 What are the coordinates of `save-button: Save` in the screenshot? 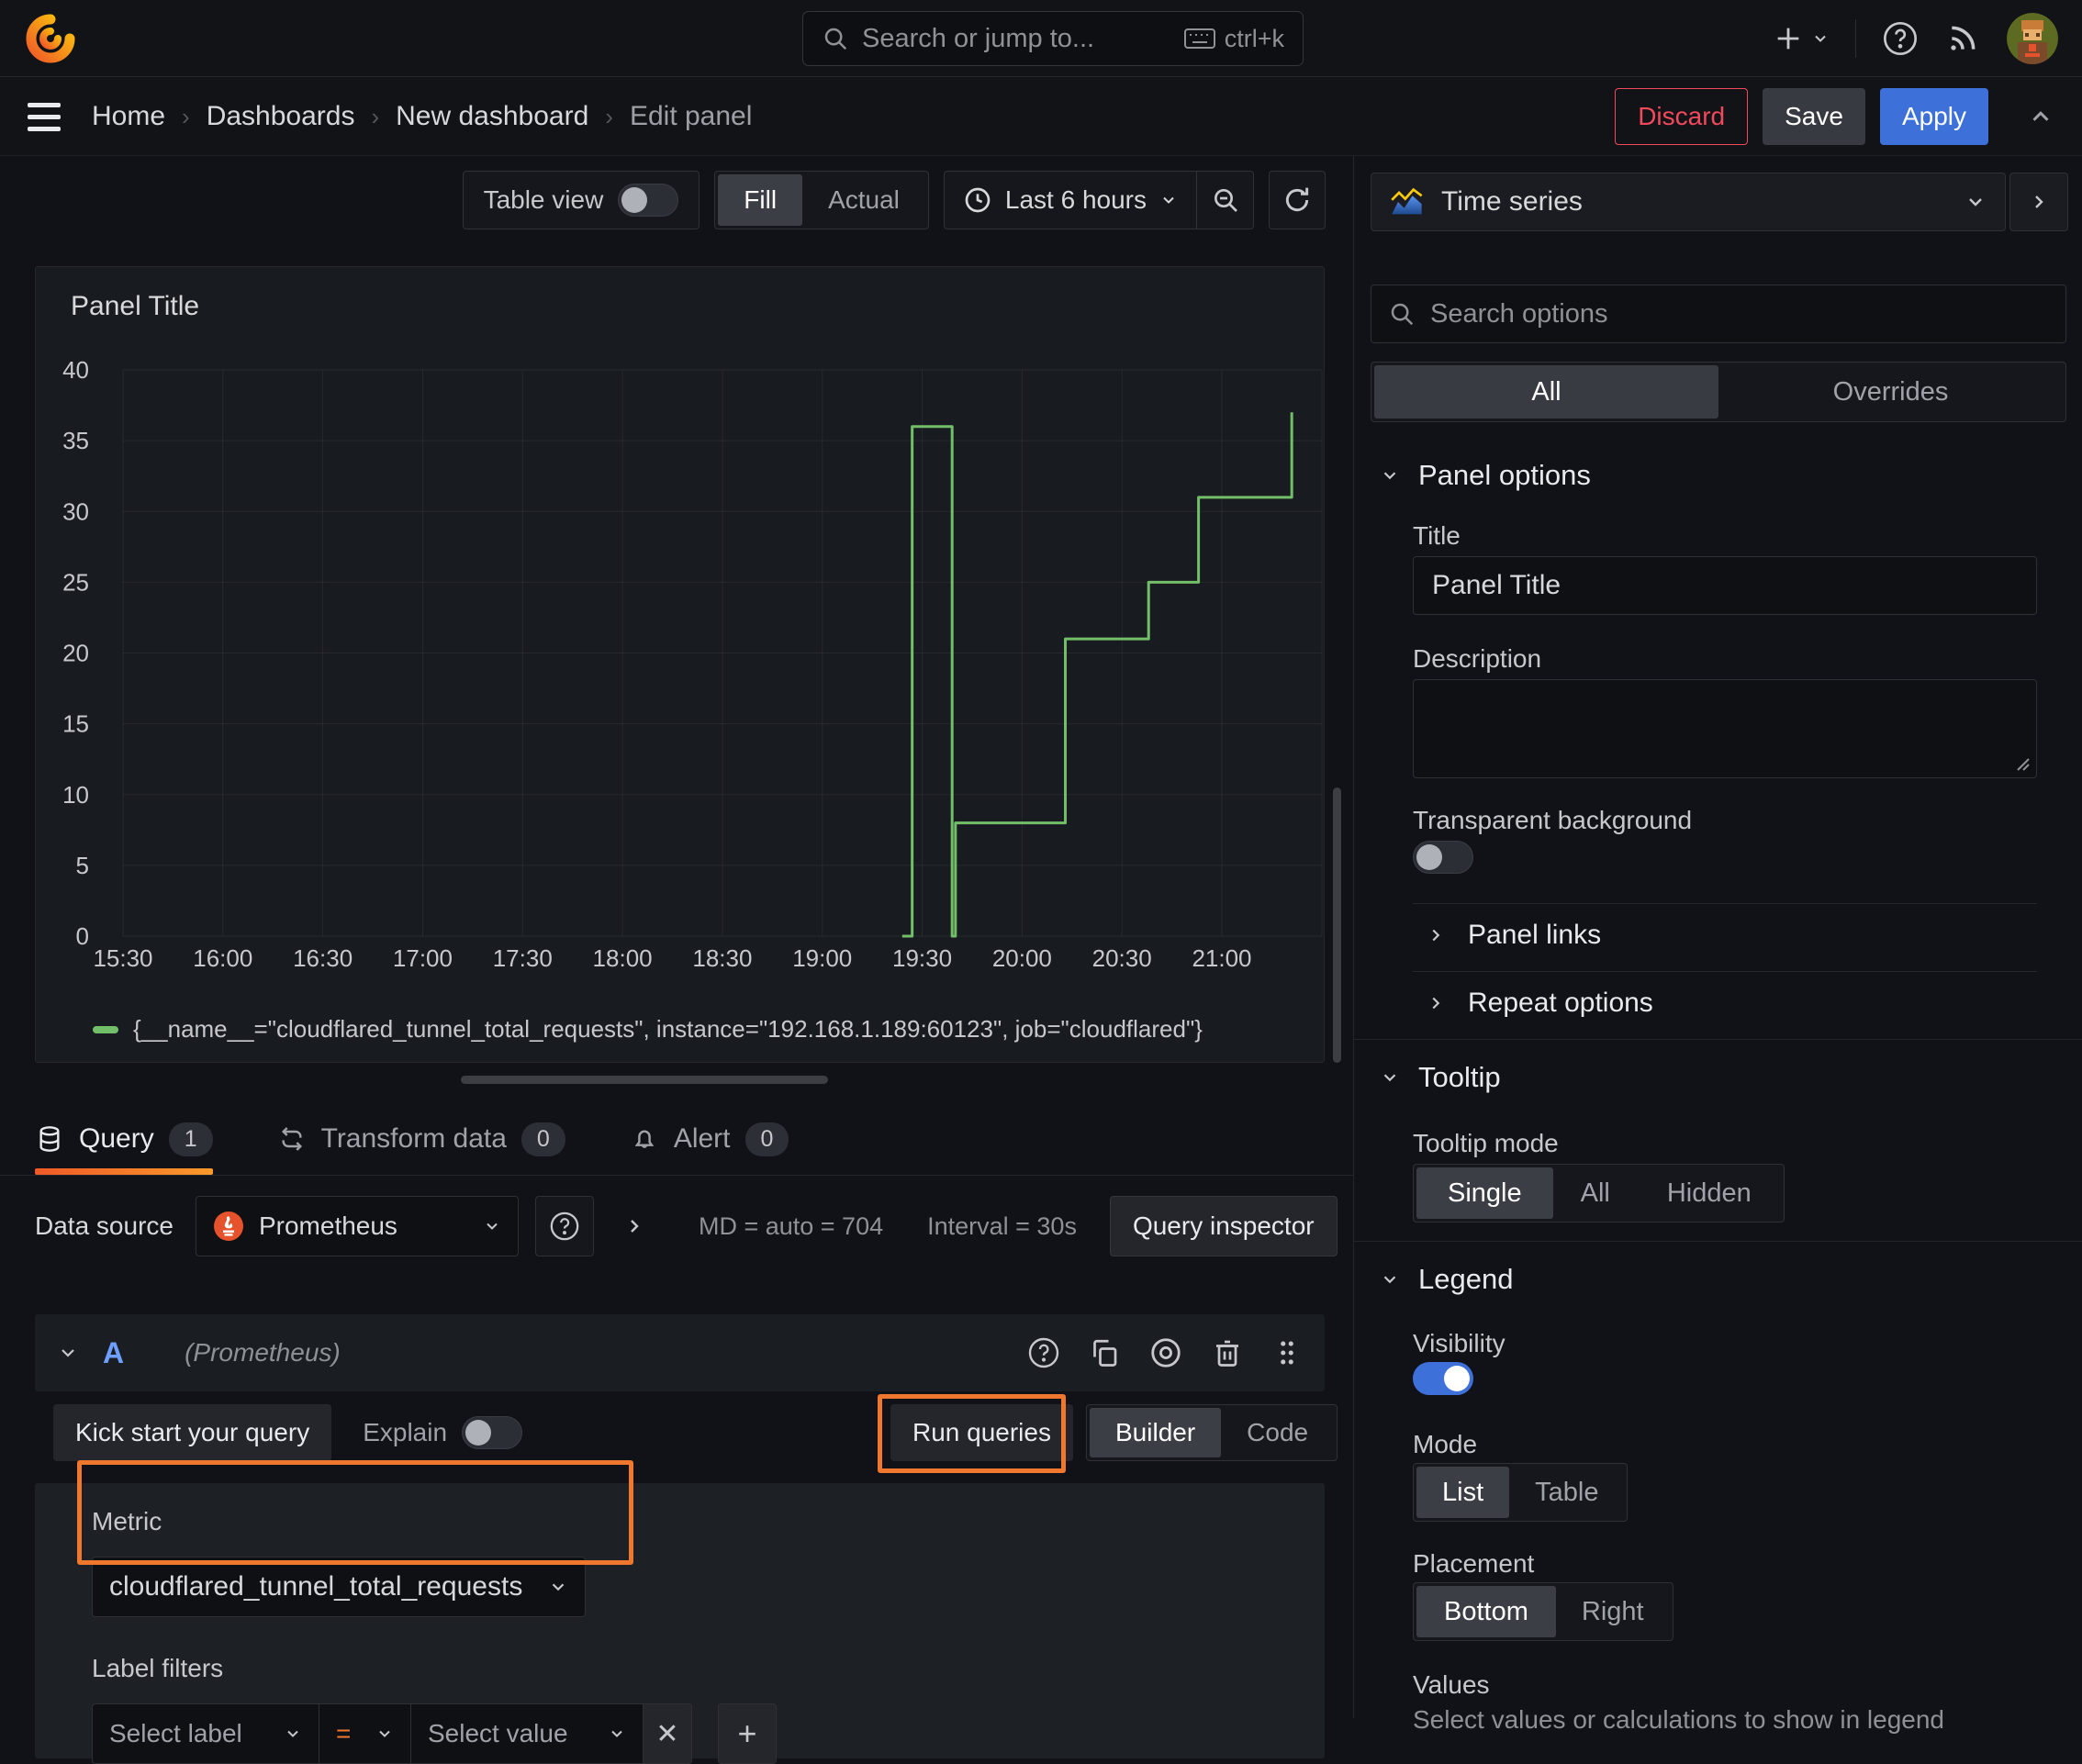 It's located at (1814, 116).